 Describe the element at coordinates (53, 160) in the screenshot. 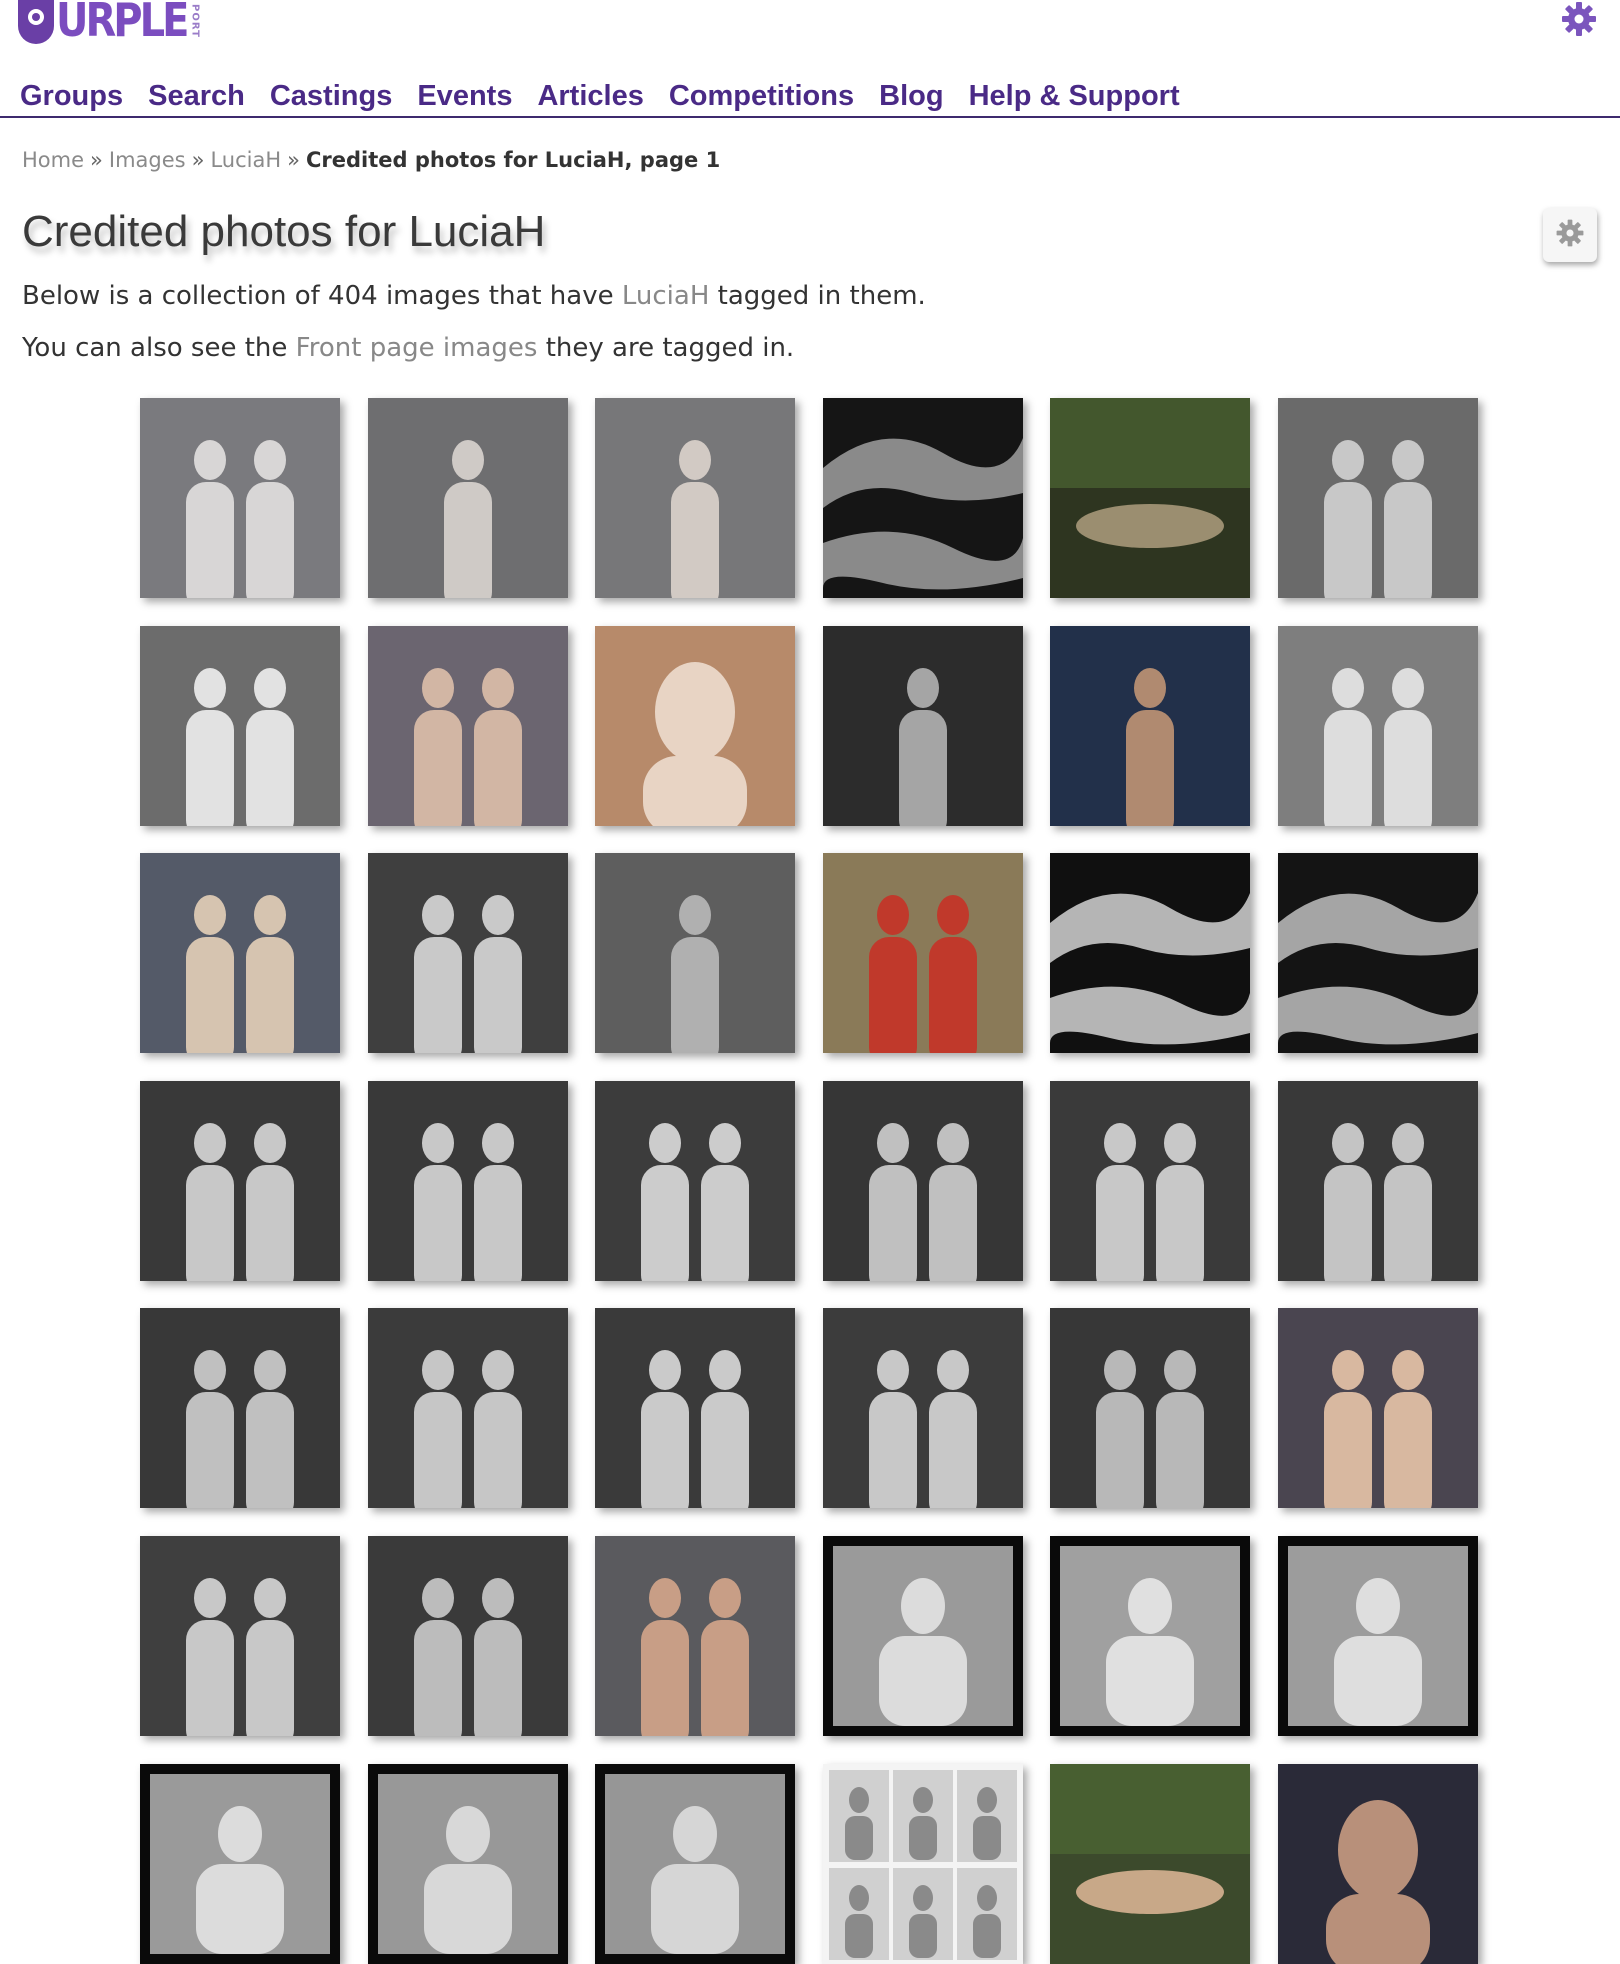

I see `breadcrumb-home: Home` at that location.